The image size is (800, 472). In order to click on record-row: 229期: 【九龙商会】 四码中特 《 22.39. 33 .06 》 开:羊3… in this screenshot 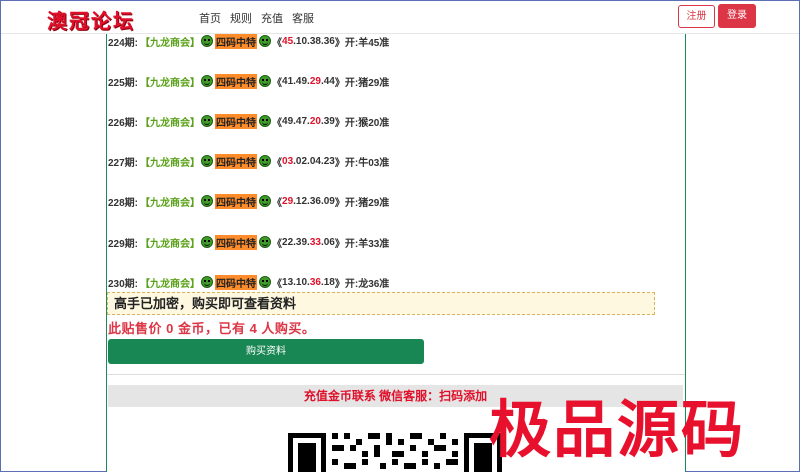, I will do `click(248, 242)`.